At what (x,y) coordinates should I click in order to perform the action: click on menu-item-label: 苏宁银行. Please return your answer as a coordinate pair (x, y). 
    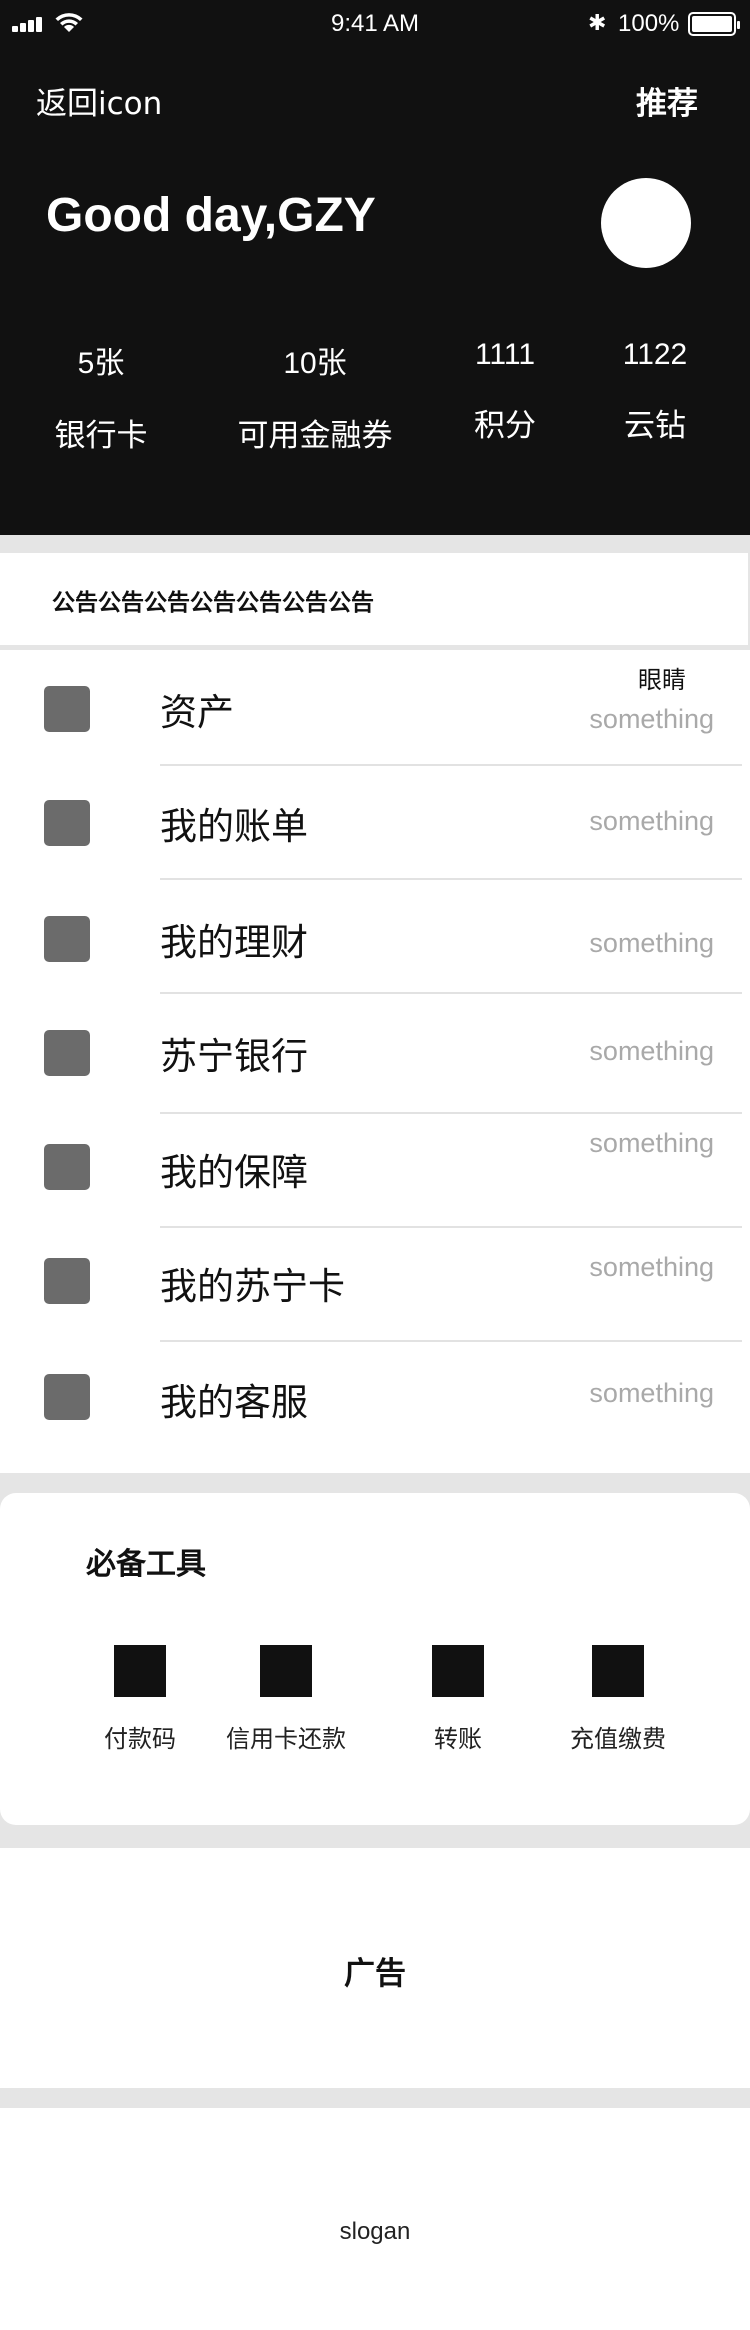
    Looking at the image, I should click on (234, 1056).